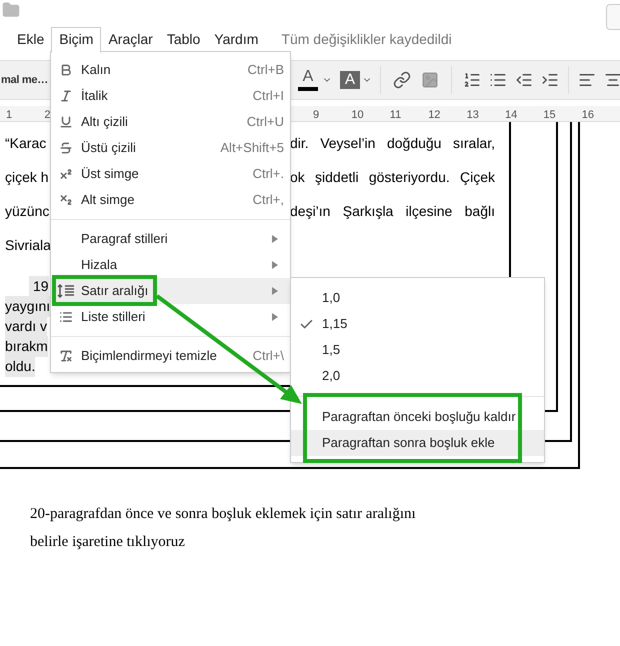  What do you see at coordinates (236, 39) in the screenshot?
I see `menu-tab: Yardım` at bounding box center [236, 39].